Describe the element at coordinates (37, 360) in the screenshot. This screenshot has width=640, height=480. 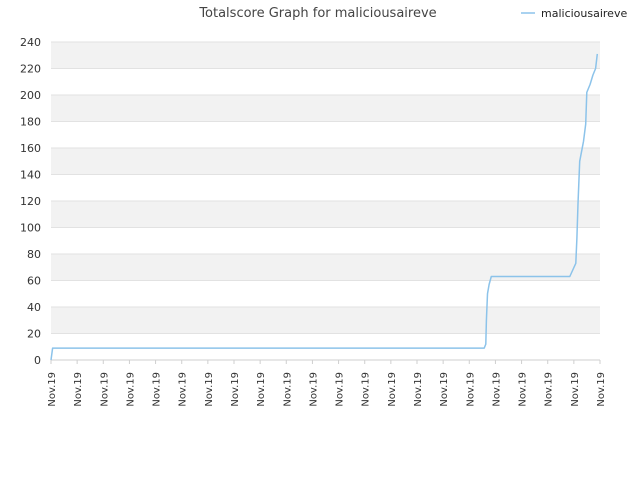
I see `y-tick-label: 0` at that location.